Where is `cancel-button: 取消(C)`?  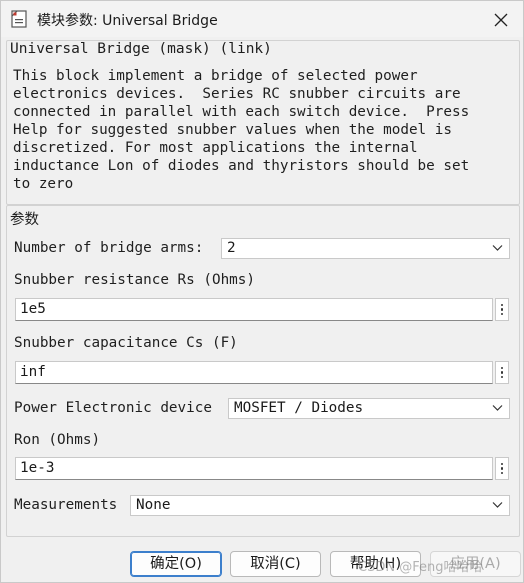
cancel-button: 取消(C) is located at coordinates (275, 564).